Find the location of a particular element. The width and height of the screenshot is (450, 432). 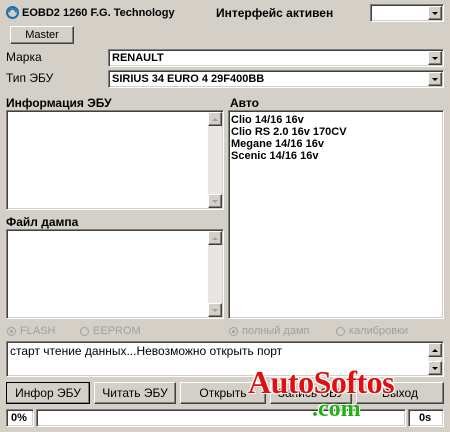

progress-percent-box: 0% is located at coordinates (20, 418).